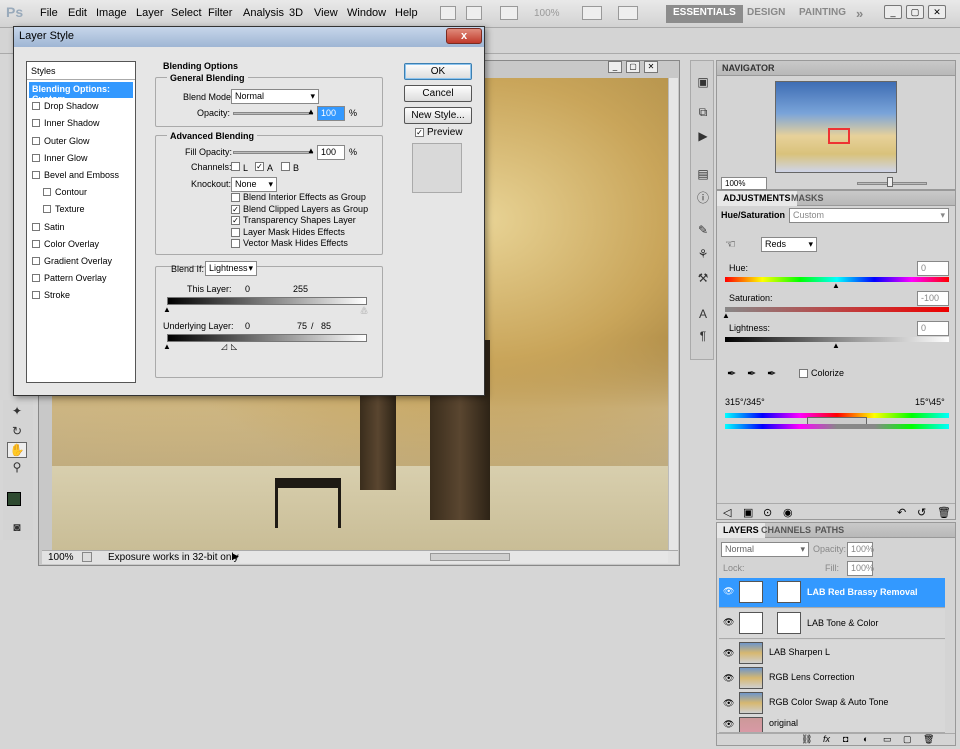 This screenshot has height=749, width=960. What do you see at coordinates (826, 739) in the screenshot?
I see `layer-style-icon: fx` at bounding box center [826, 739].